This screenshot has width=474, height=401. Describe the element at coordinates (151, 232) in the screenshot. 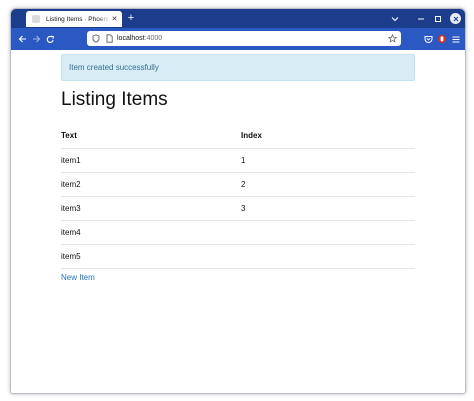

I see `cell-text: item4` at that location.